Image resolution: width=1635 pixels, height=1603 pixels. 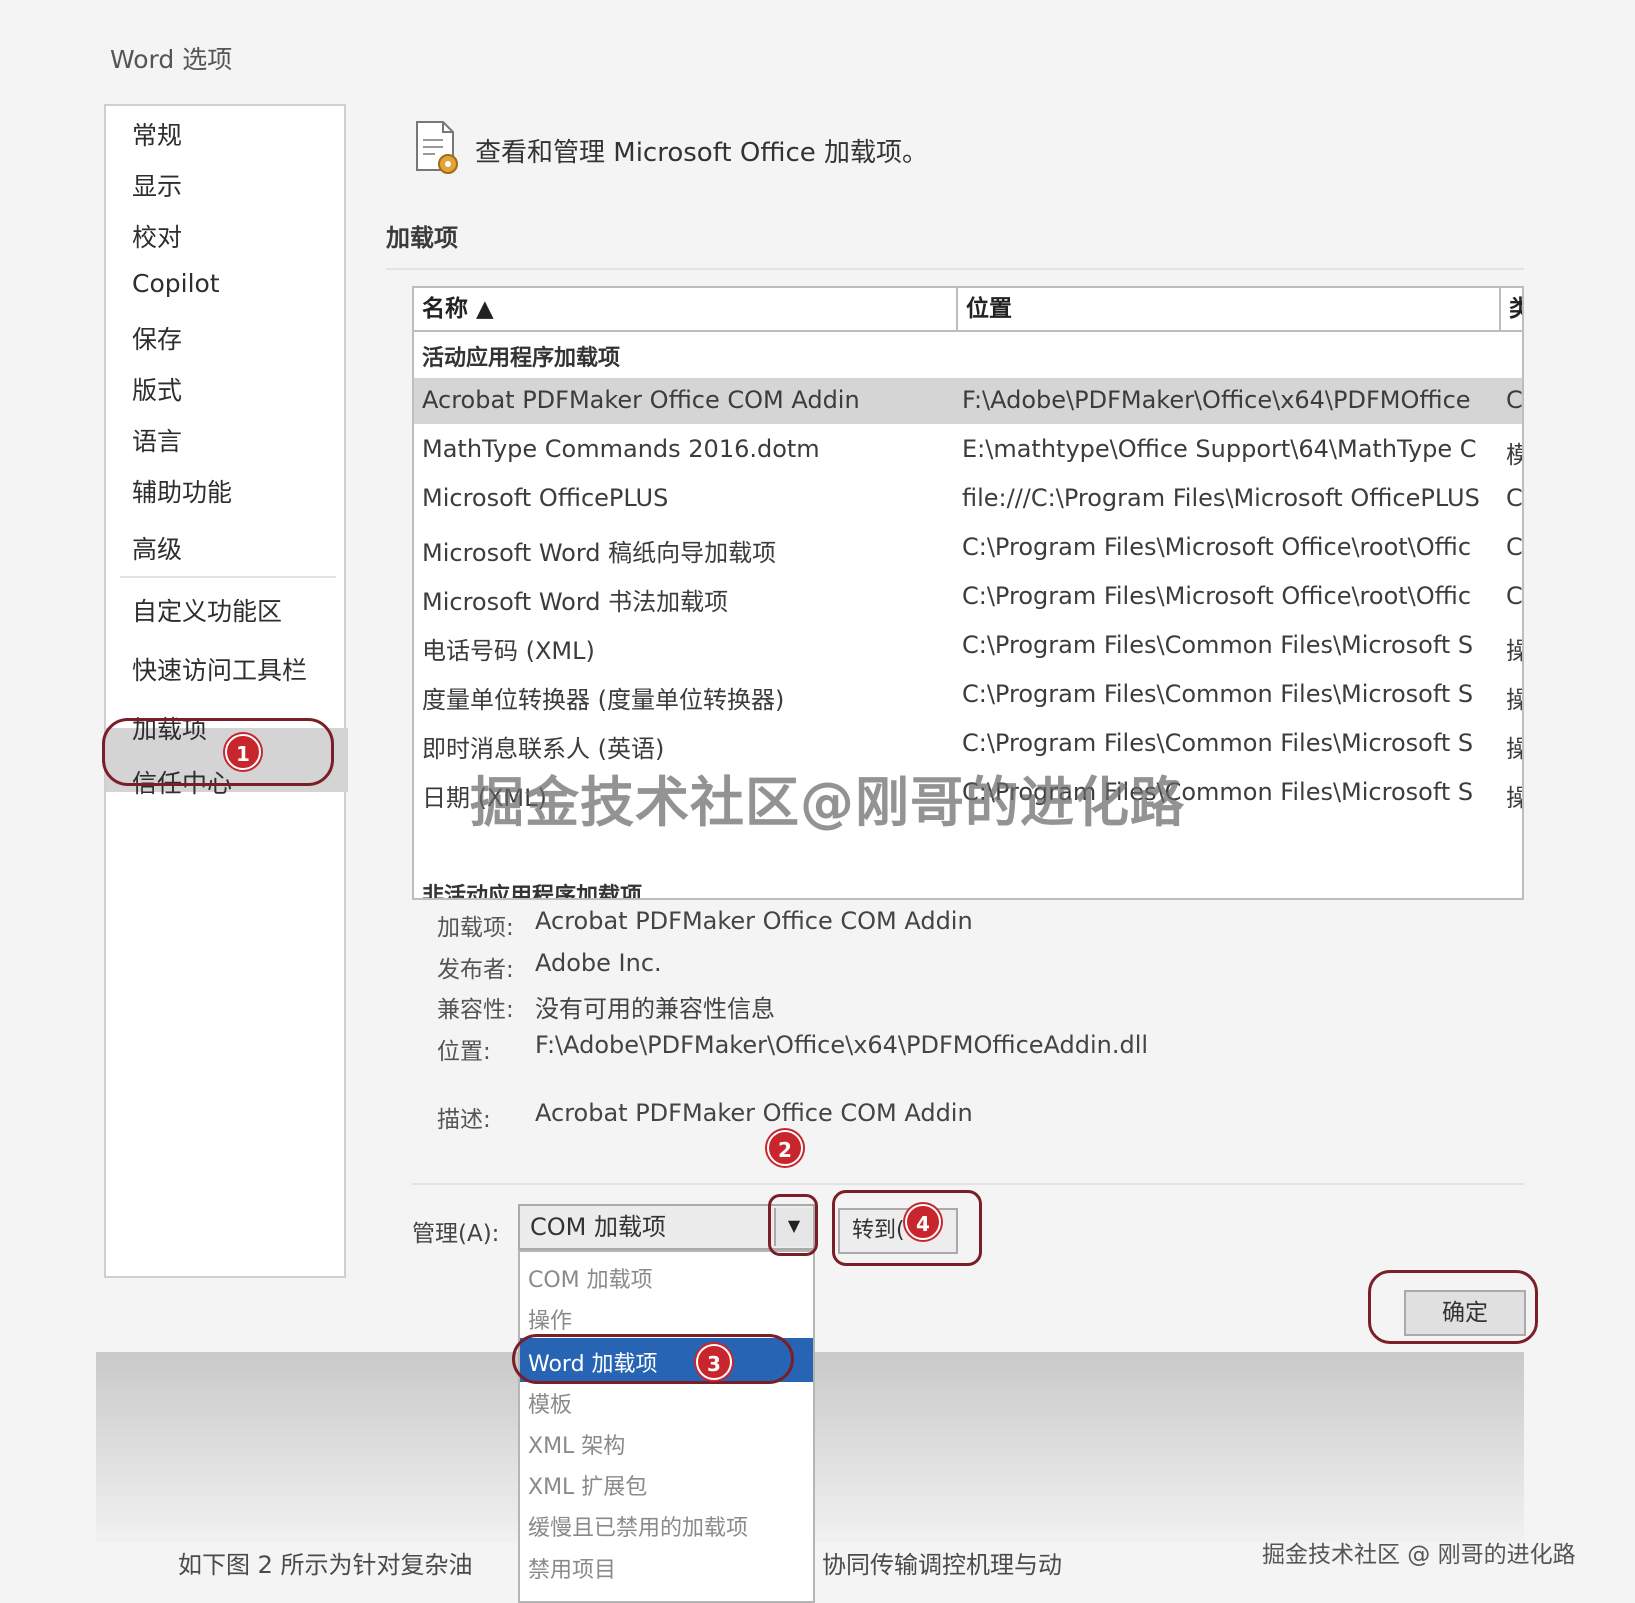 I want to click on addin-name: Microsoft Word 书法加载项, so click(x=575, y=602).